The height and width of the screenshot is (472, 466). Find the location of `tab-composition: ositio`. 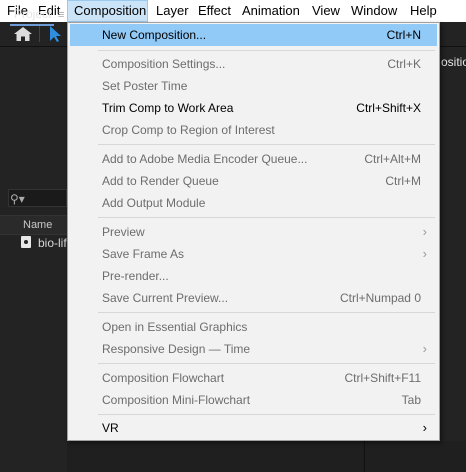

tab-composition: ositio is located at coordinates (453, 62).